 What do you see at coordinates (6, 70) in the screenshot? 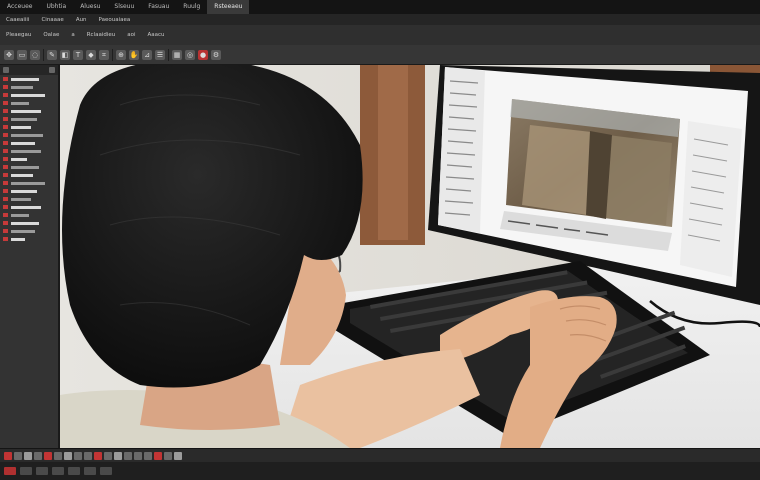
I see `panel-menu-icon` at bounding box center [6, 70].